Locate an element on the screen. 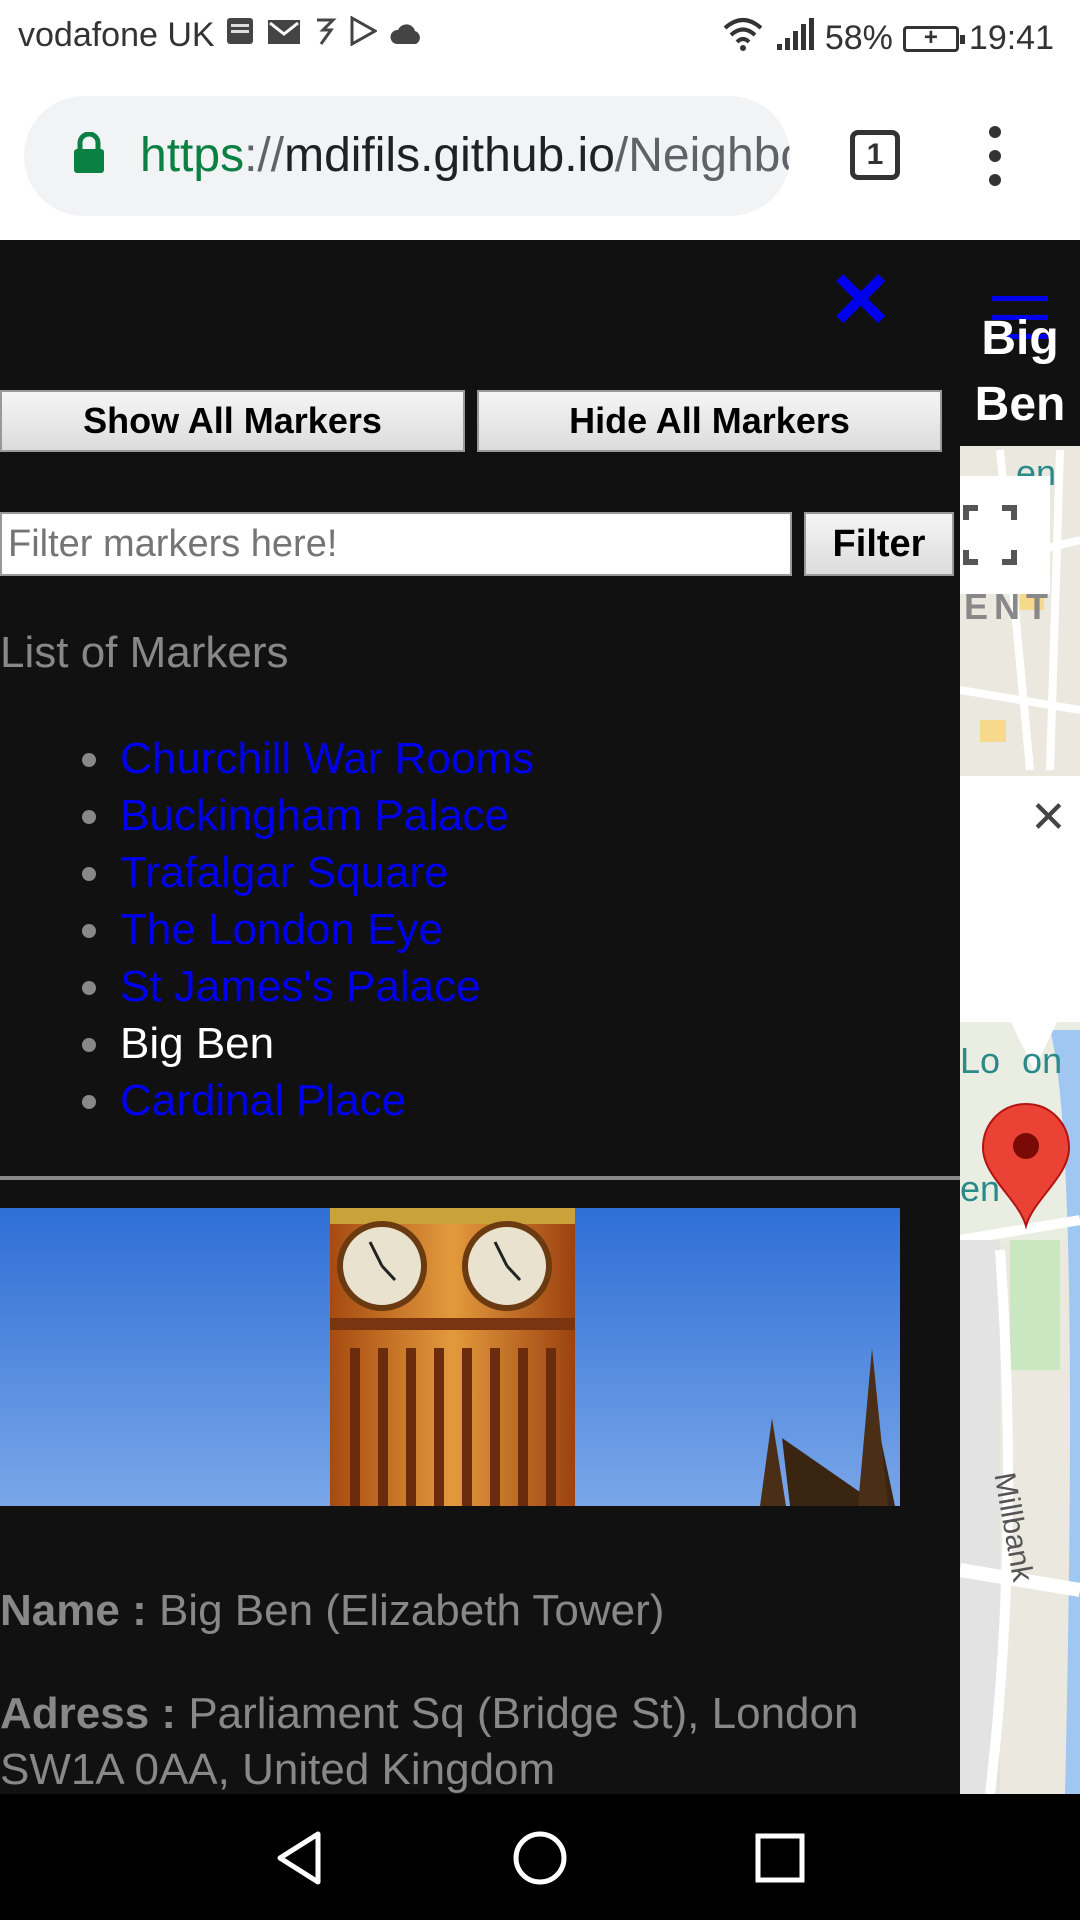  list-item: Churchill War Rooms is located at coordinates (267, 758).